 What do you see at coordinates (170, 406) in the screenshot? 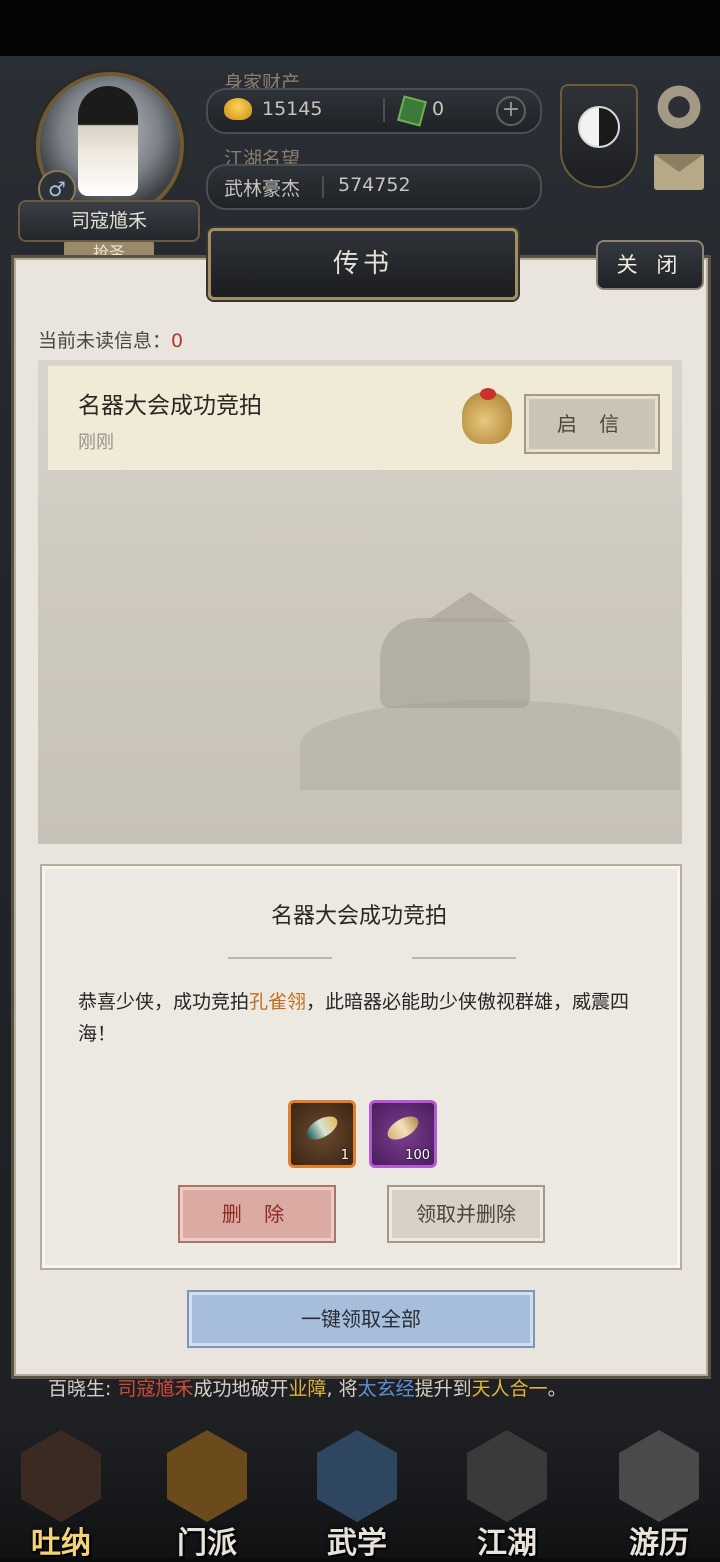
I see `mail-item-title: 名器大会成功竞拍` at bounding box center [170, 406].